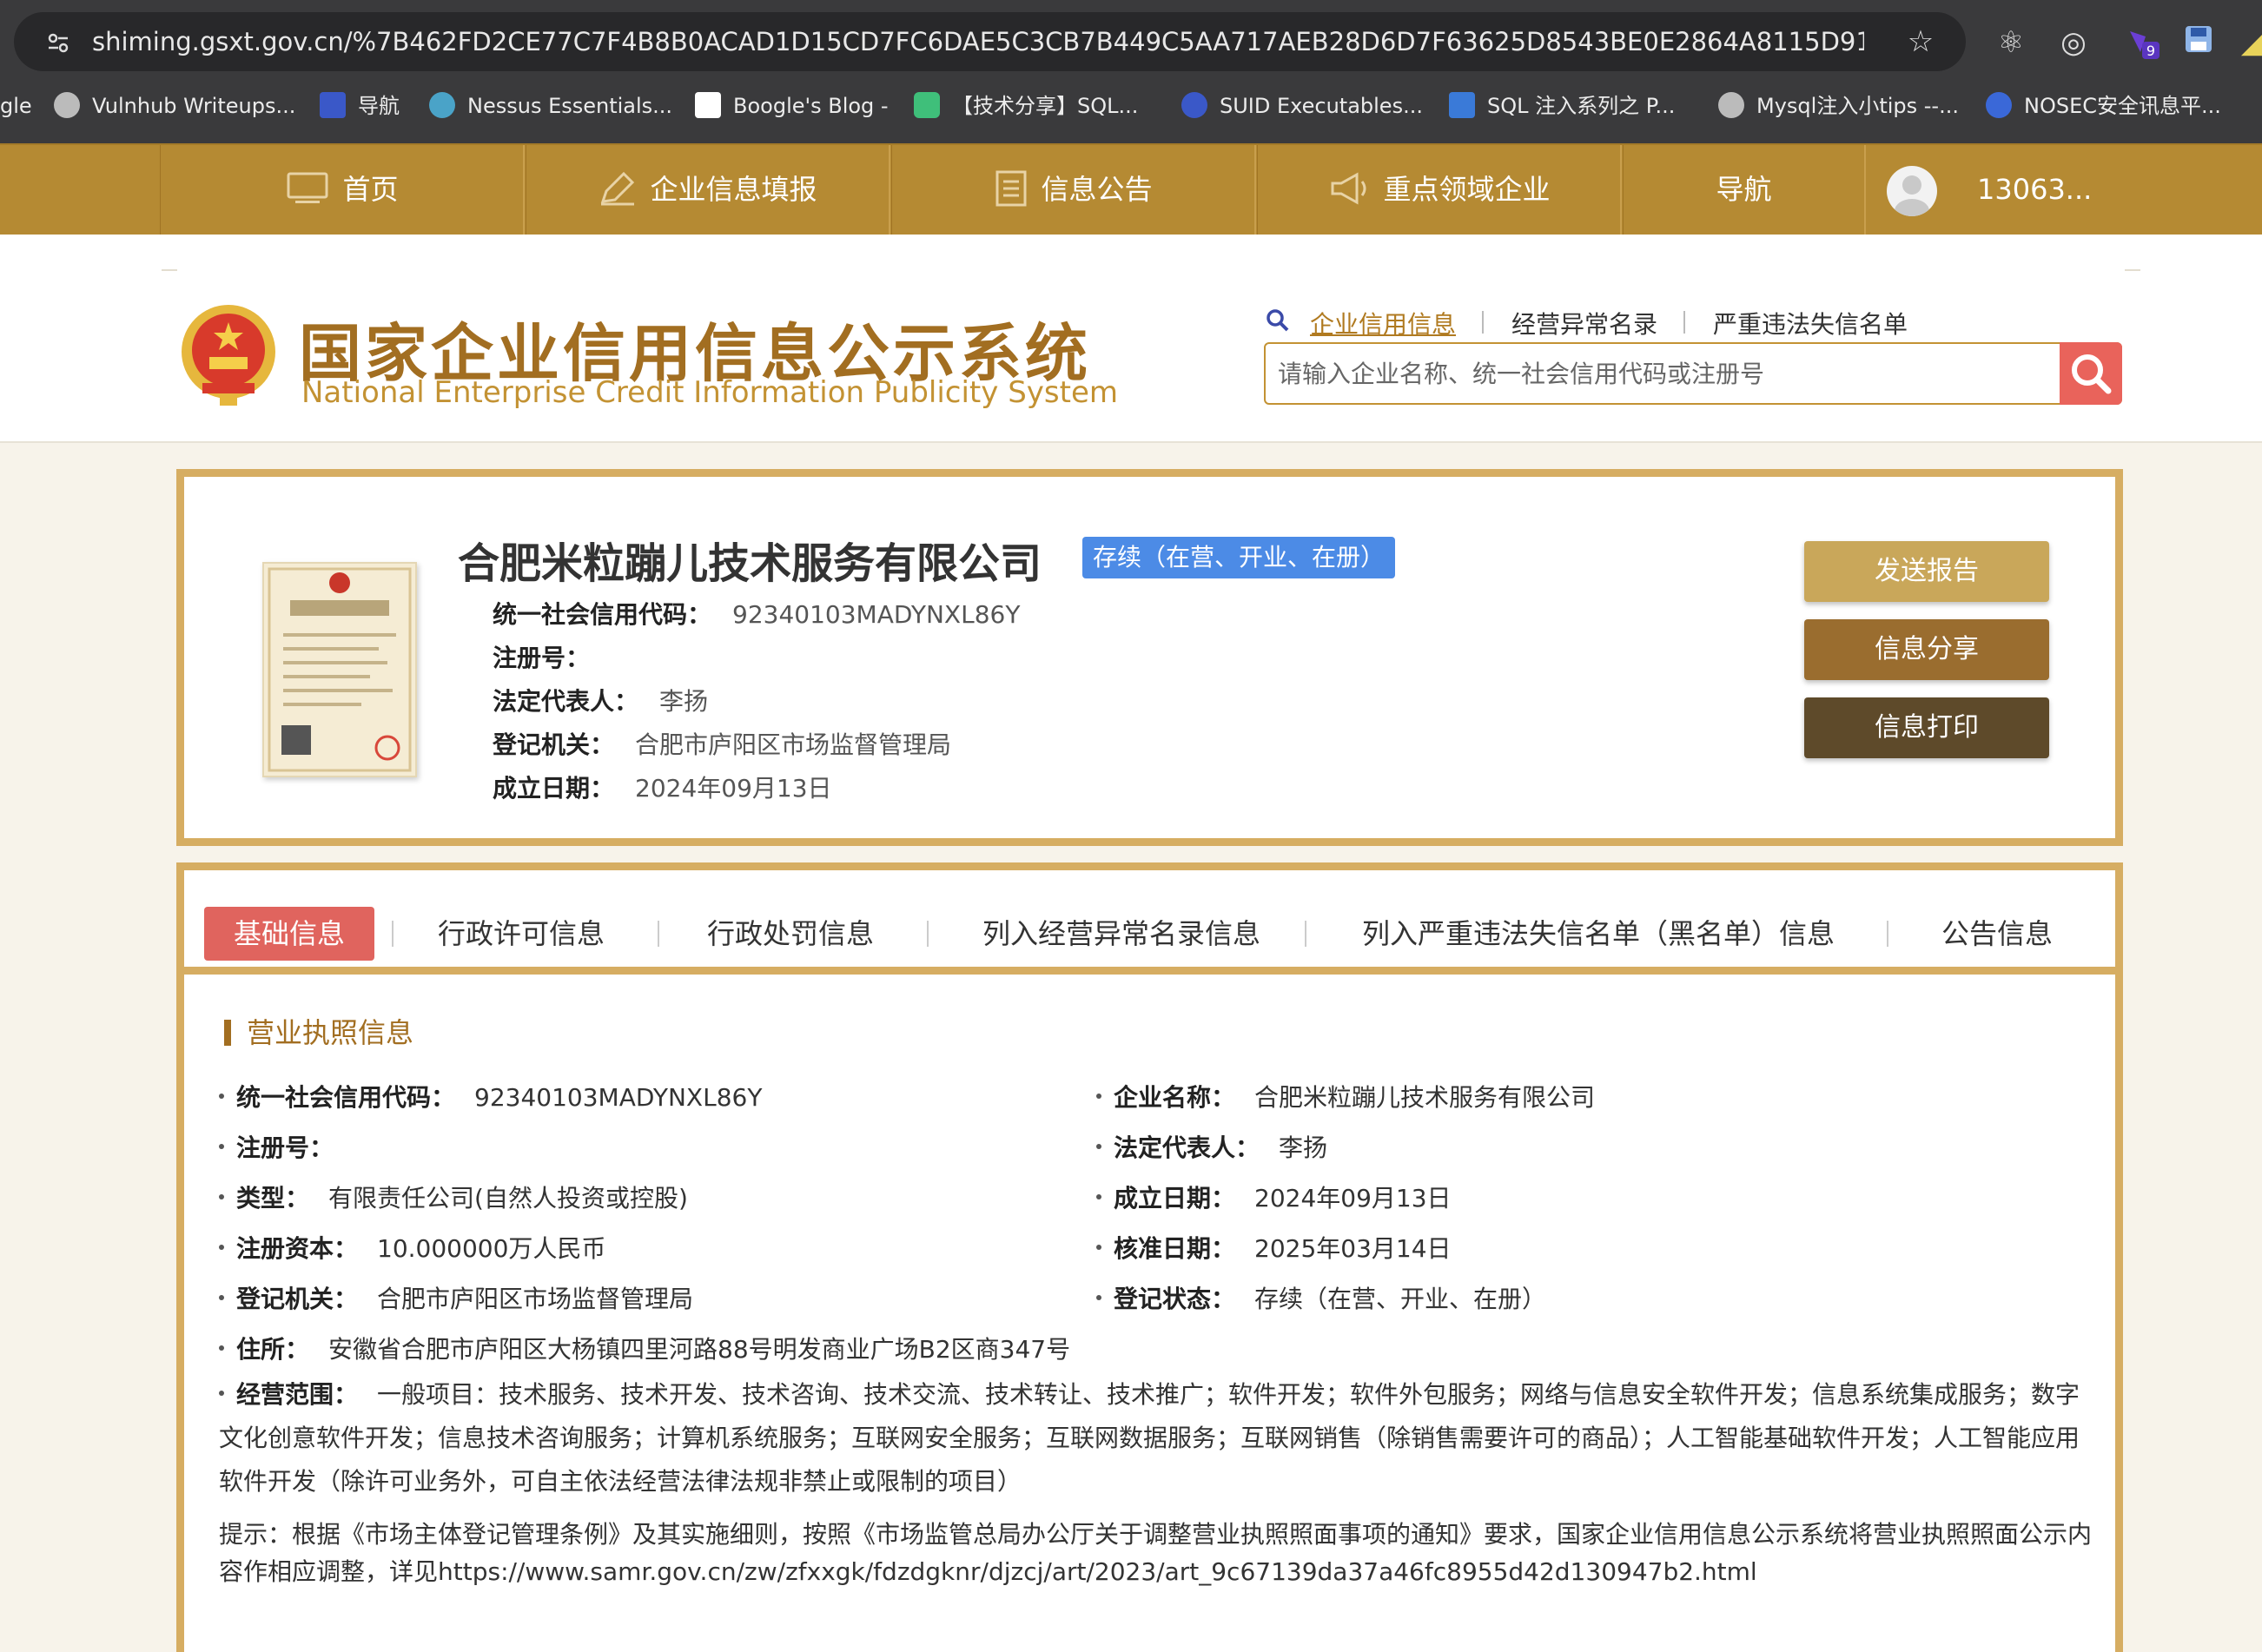 Image resolution: width=2262 pixels, height=1652 pixels. Describe the element at coordinates (490, 1096) in the screenshot. I see `field-credit-code: 统一社会信用代码： 92340103MADYNXL86Y` at that location.